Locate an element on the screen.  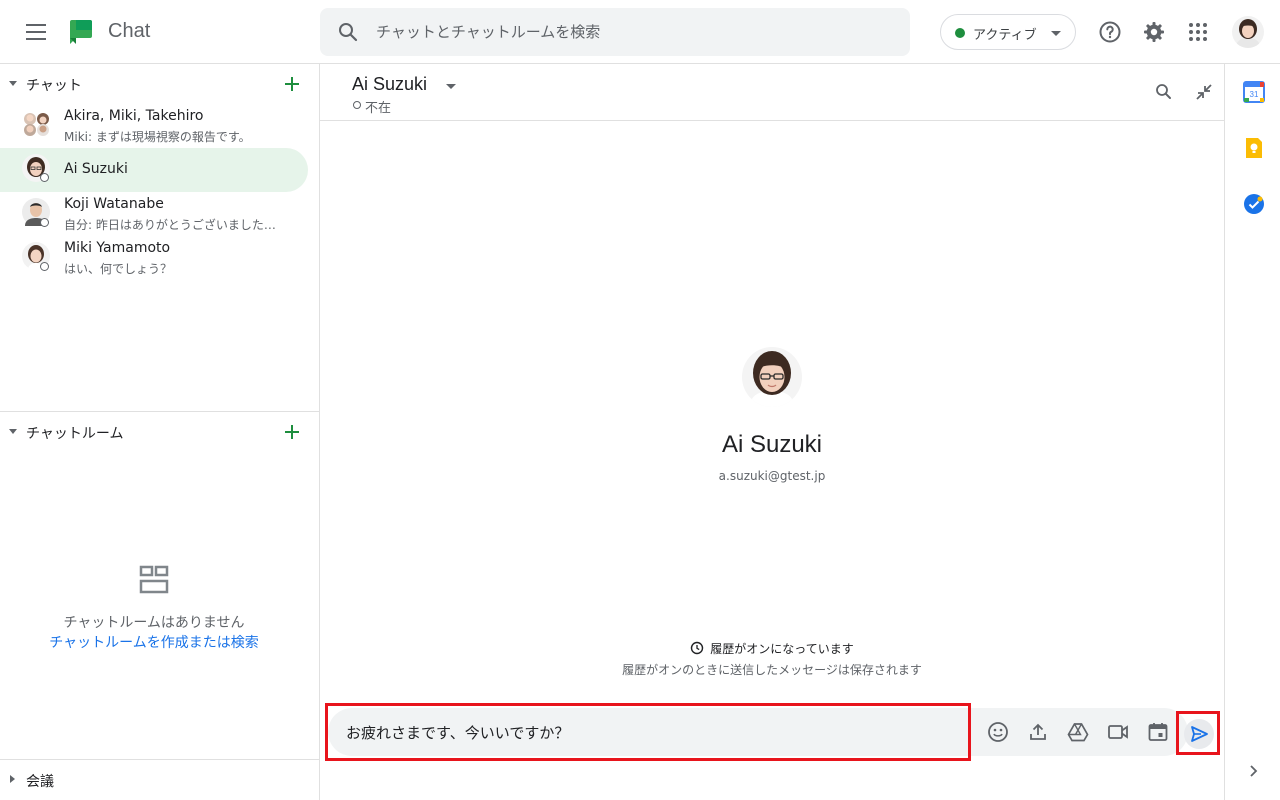
calendar-app-icon: 31 is located at coordinates (1254, 92).